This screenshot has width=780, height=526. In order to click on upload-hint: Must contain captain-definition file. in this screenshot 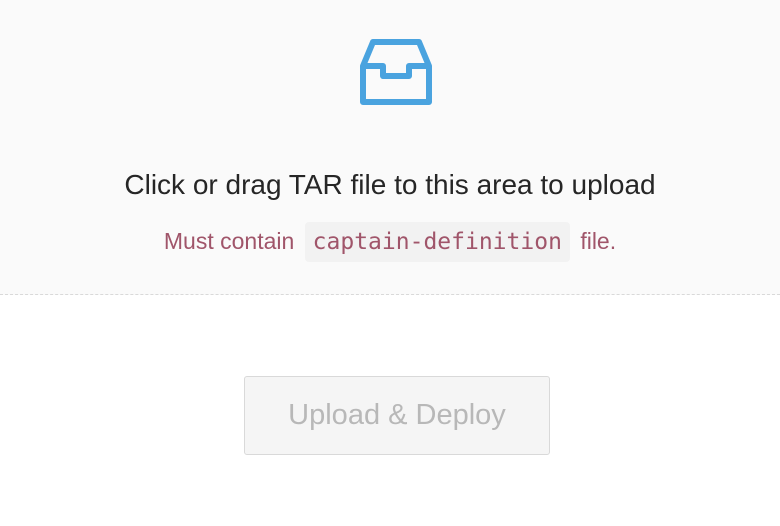, I will do `click(390, 241)`.